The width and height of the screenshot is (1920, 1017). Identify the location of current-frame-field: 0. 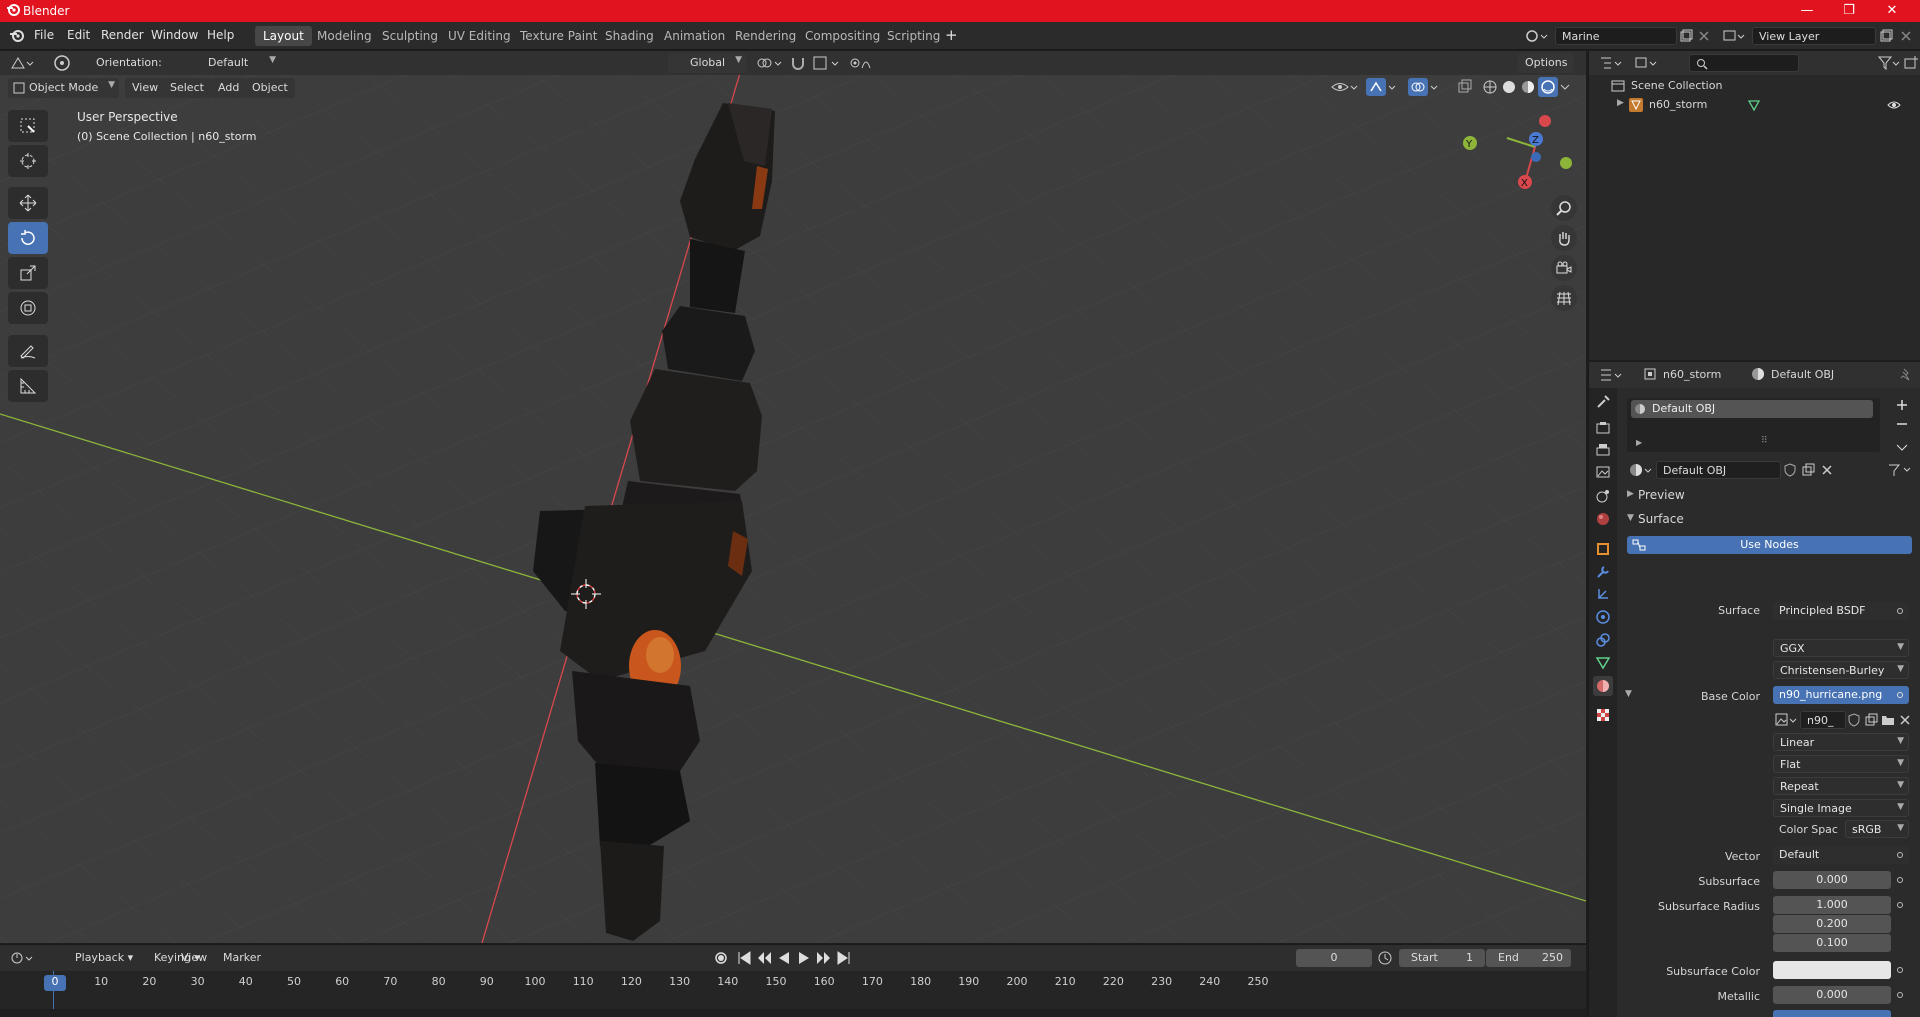
(1334, 958).